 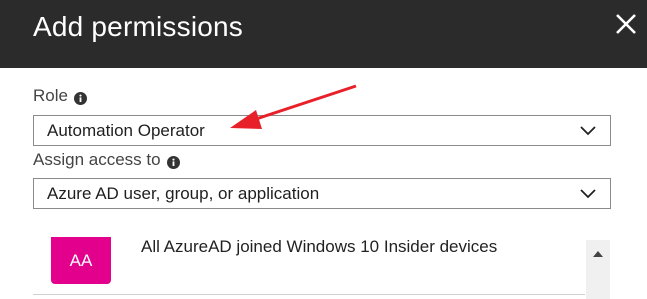 I want to click on role-dropdown-value: Automation Operator, so click(x=126, y=130).